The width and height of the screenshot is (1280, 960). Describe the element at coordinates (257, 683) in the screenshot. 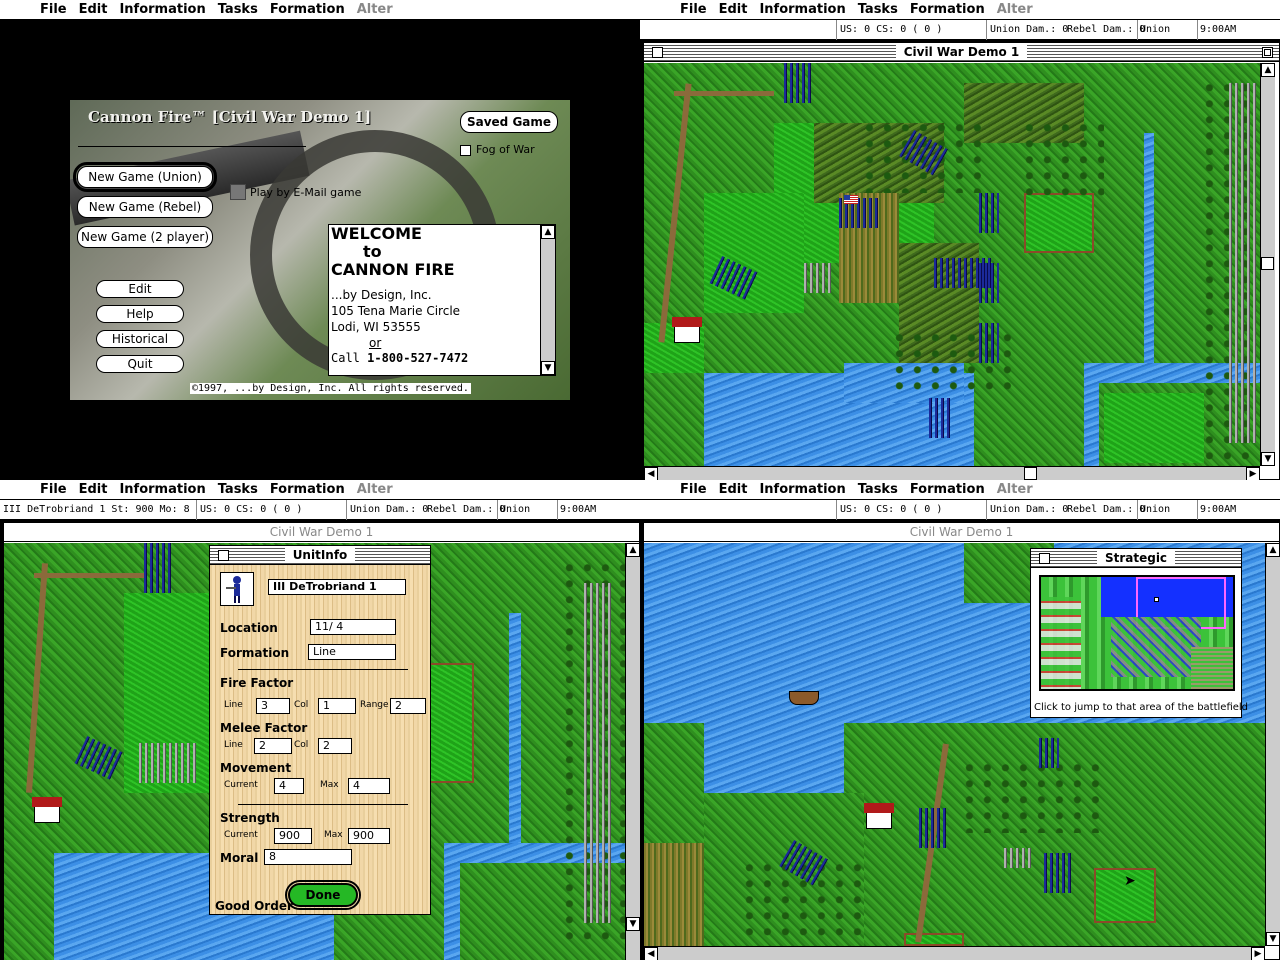

I see `fire-factor-label: Fire Factor` at that location.